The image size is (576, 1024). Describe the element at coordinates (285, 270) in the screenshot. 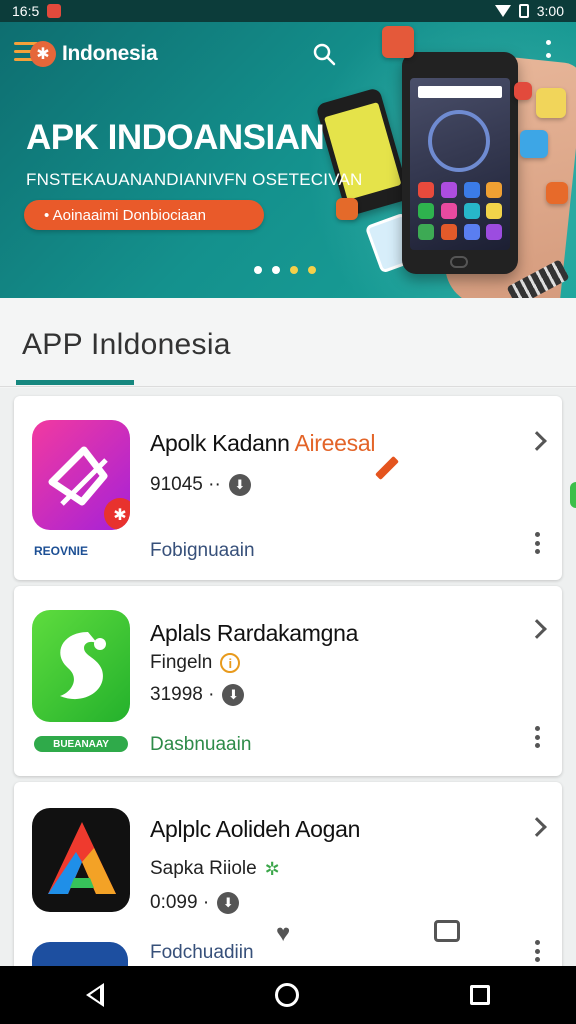

I see `carousel-indicator` at that location.